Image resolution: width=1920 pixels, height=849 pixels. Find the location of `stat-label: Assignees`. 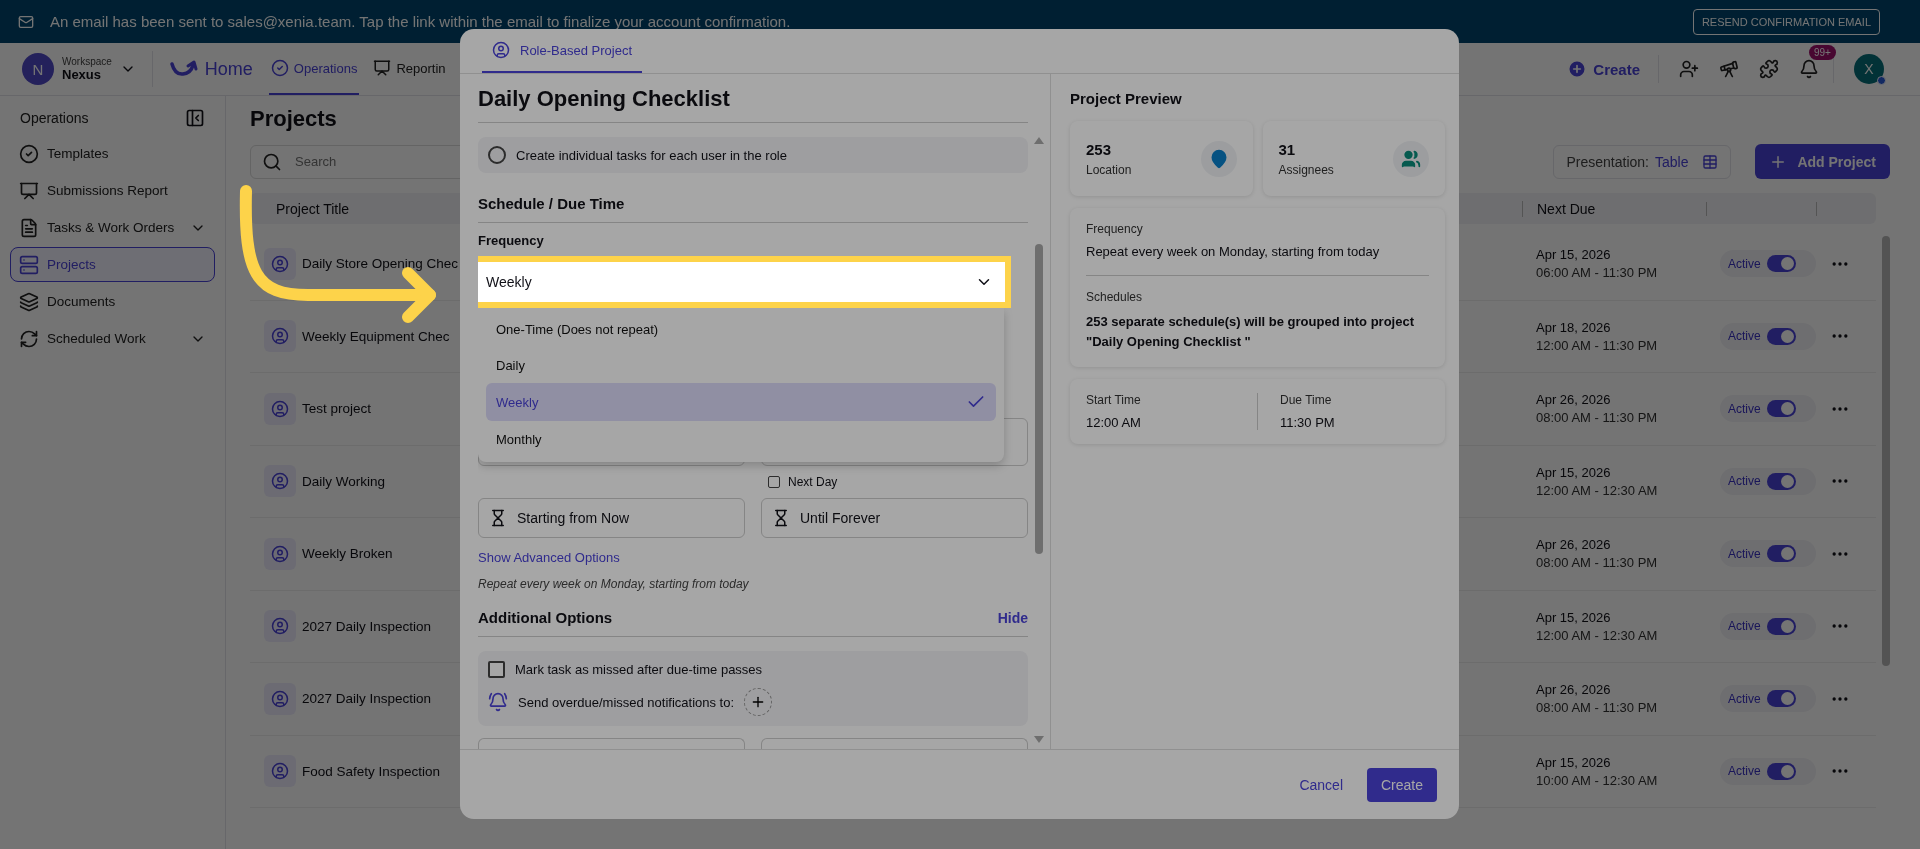

stat-label: Assignees is located at coordinates (1306, 169).